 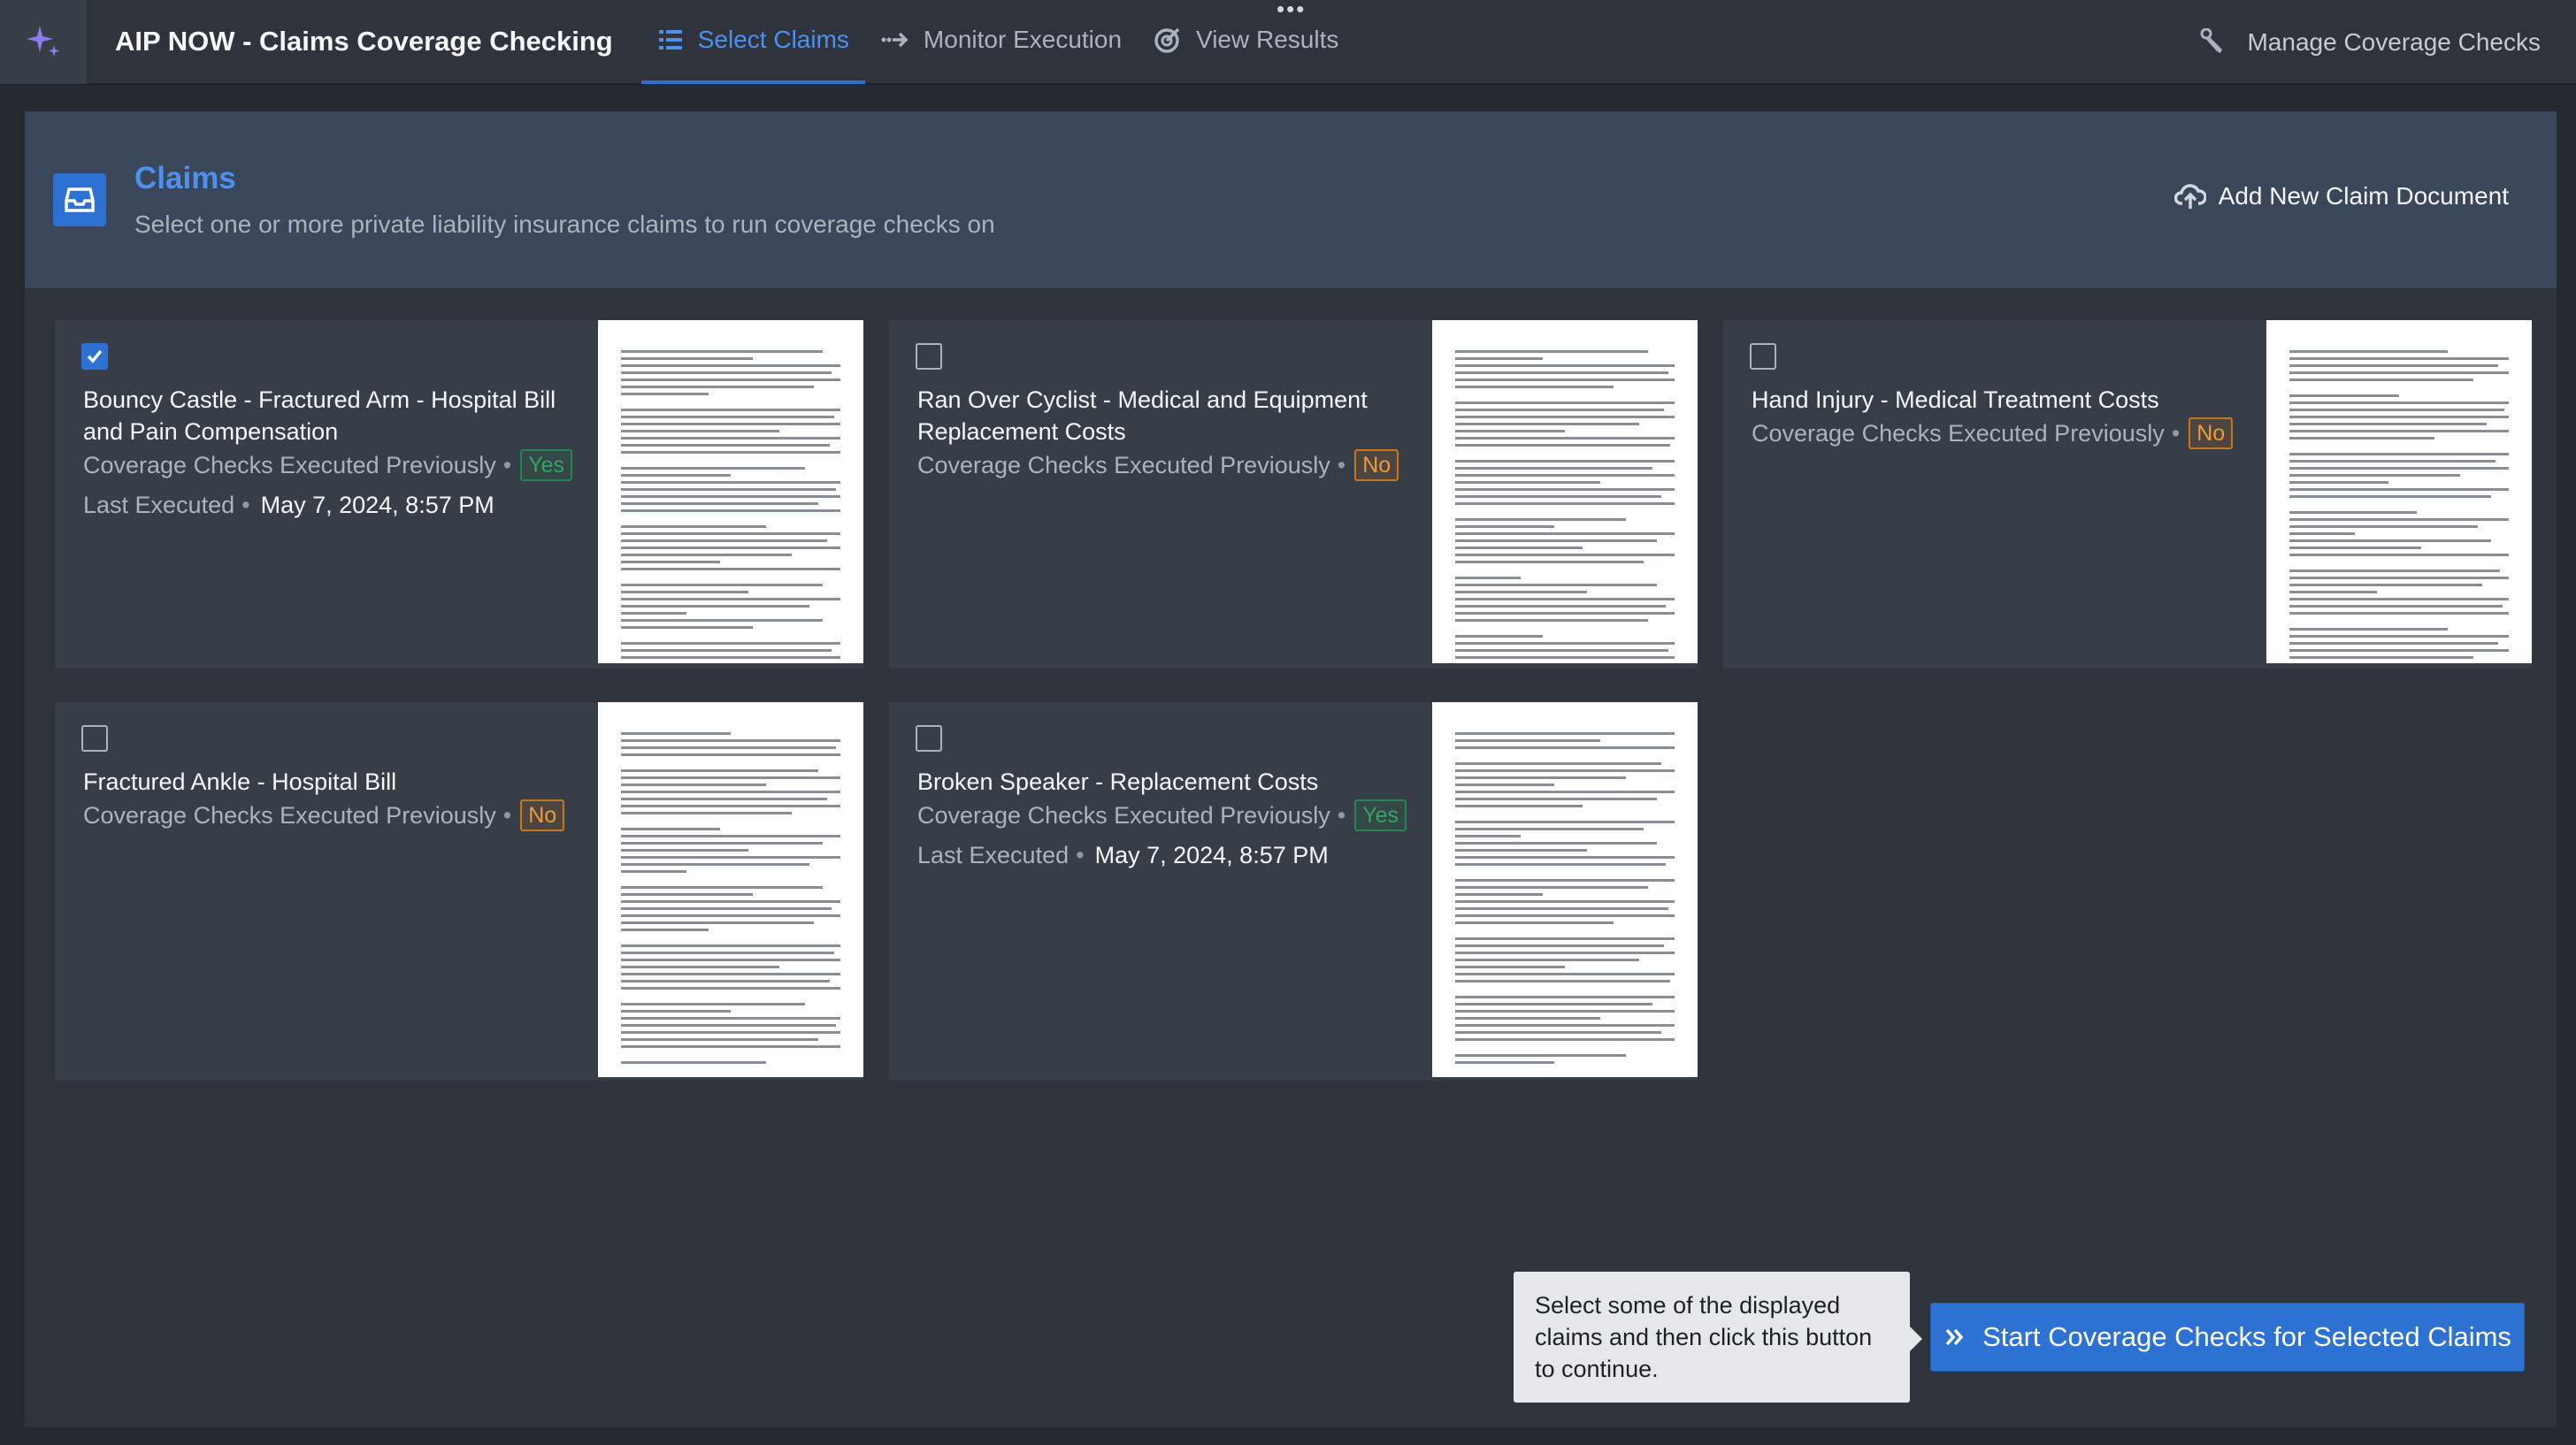 I want to click on tab-label: Select Claims, so click(x=773, y=40).